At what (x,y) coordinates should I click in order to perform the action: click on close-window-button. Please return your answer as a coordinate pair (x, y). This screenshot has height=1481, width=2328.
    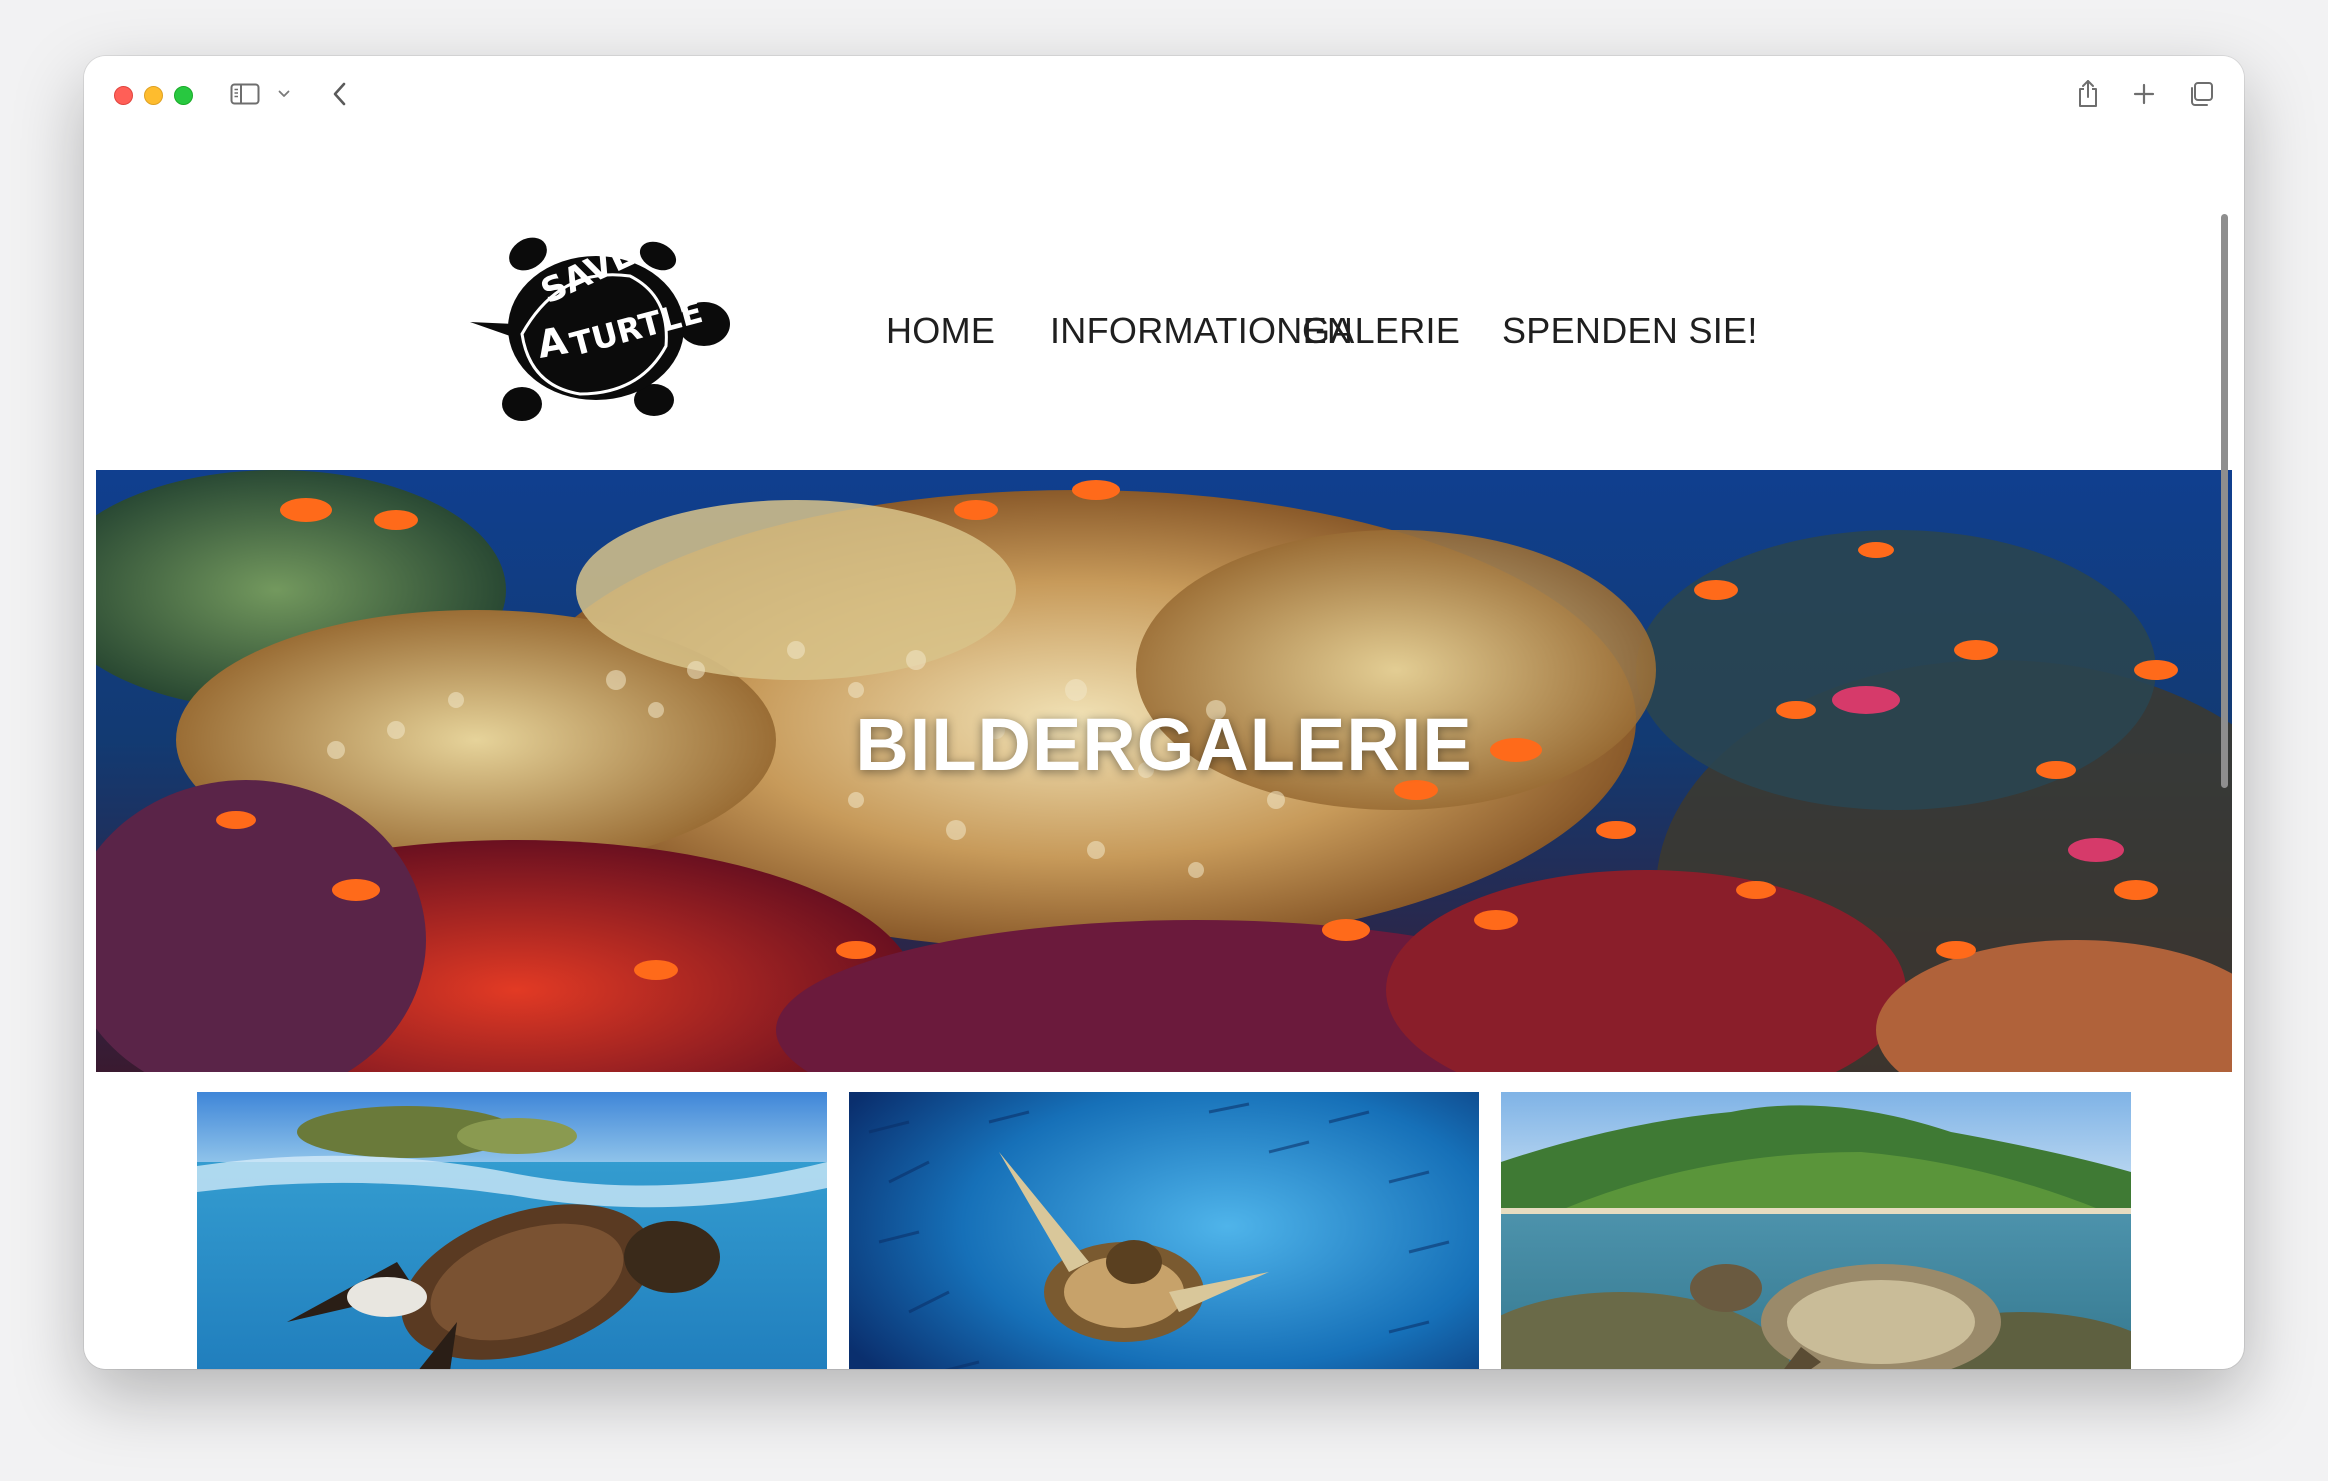
    Looking at the image, I should click on (123, 95).